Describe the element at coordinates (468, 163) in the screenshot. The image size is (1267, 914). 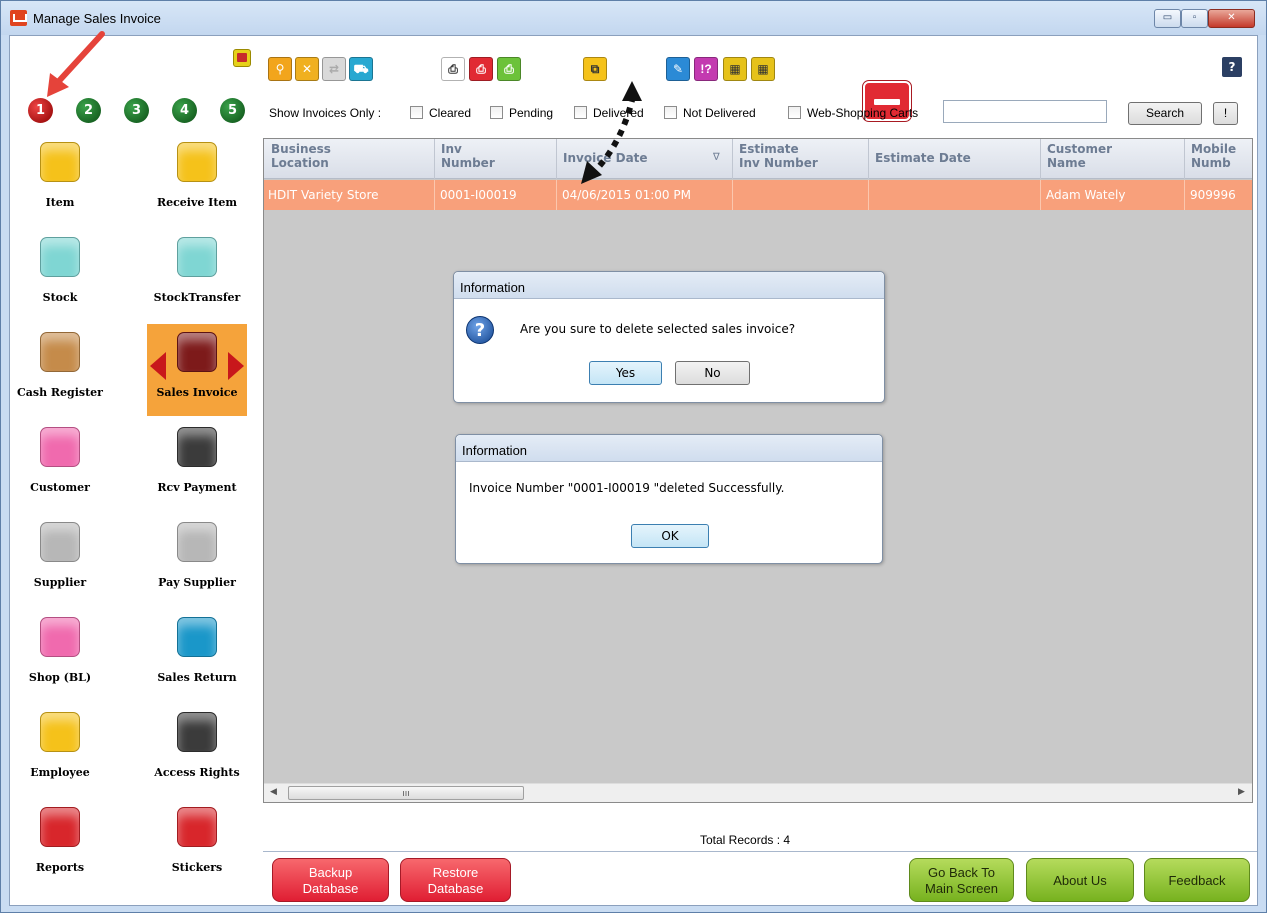
I see `col-label: Number` at that location.